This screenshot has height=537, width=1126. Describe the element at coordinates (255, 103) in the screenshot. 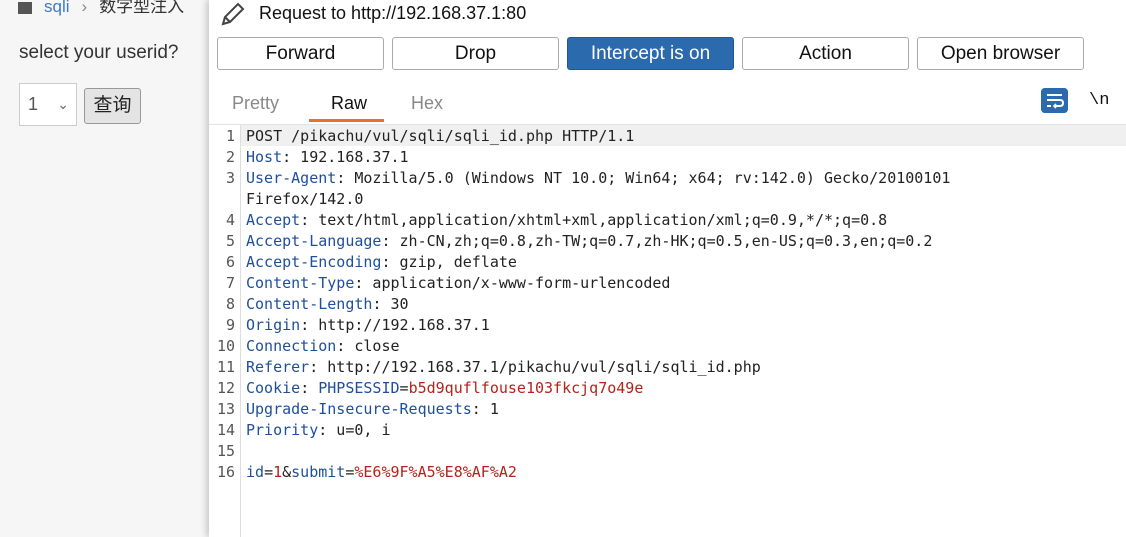

I see `tab-pretty: Pretty` at that location.